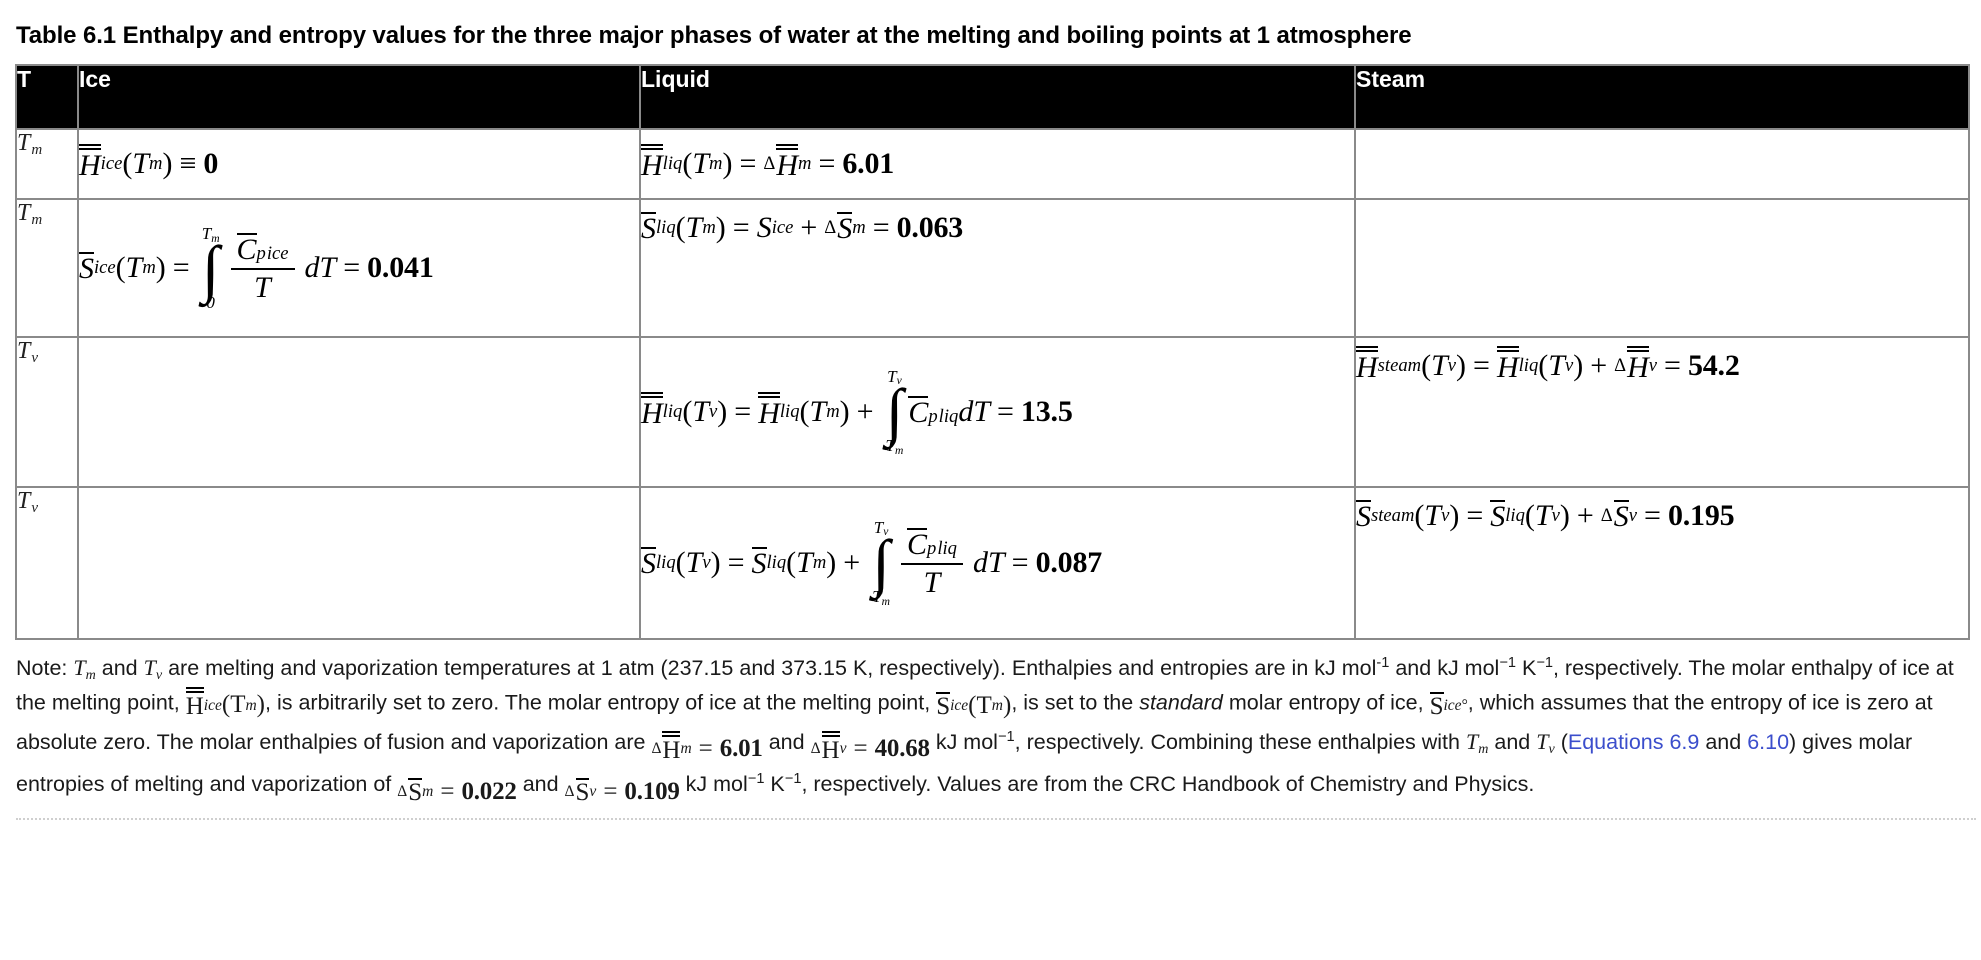  Describe the element at coordinates (1383, 662) in the screenshot. I see `note-sup-1: -1` at that location.